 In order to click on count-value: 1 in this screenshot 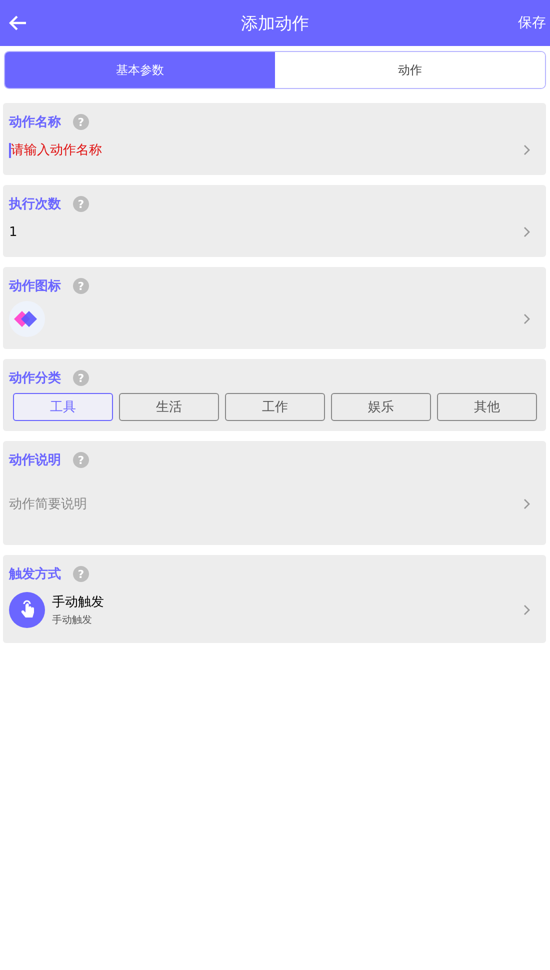, I will do `click(13, 232)`.